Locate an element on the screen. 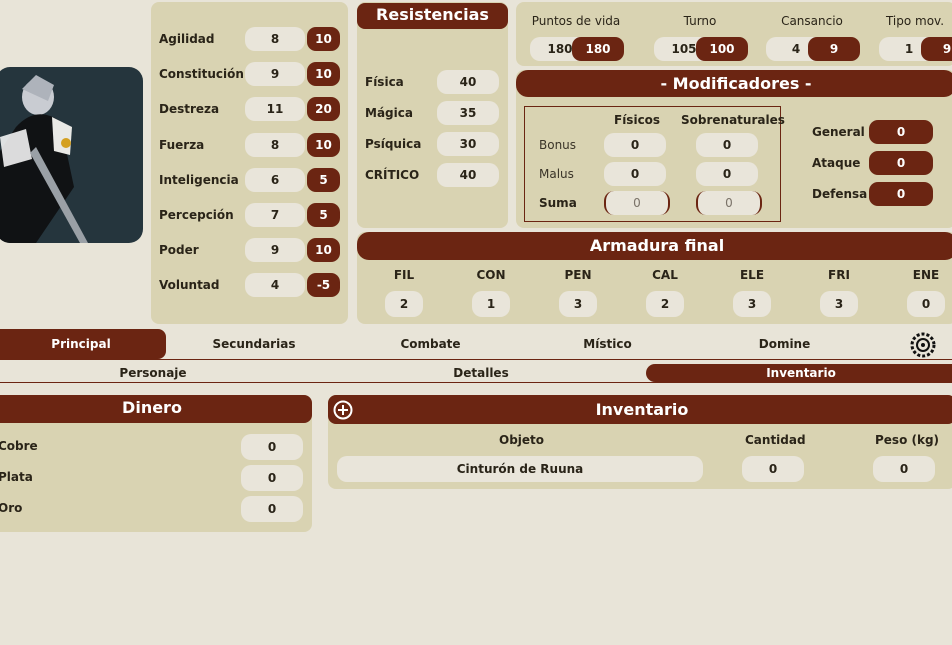 The height and width of the screenshot is (645, 952). modifier-side-label: General is located at coordinates (838, 132).